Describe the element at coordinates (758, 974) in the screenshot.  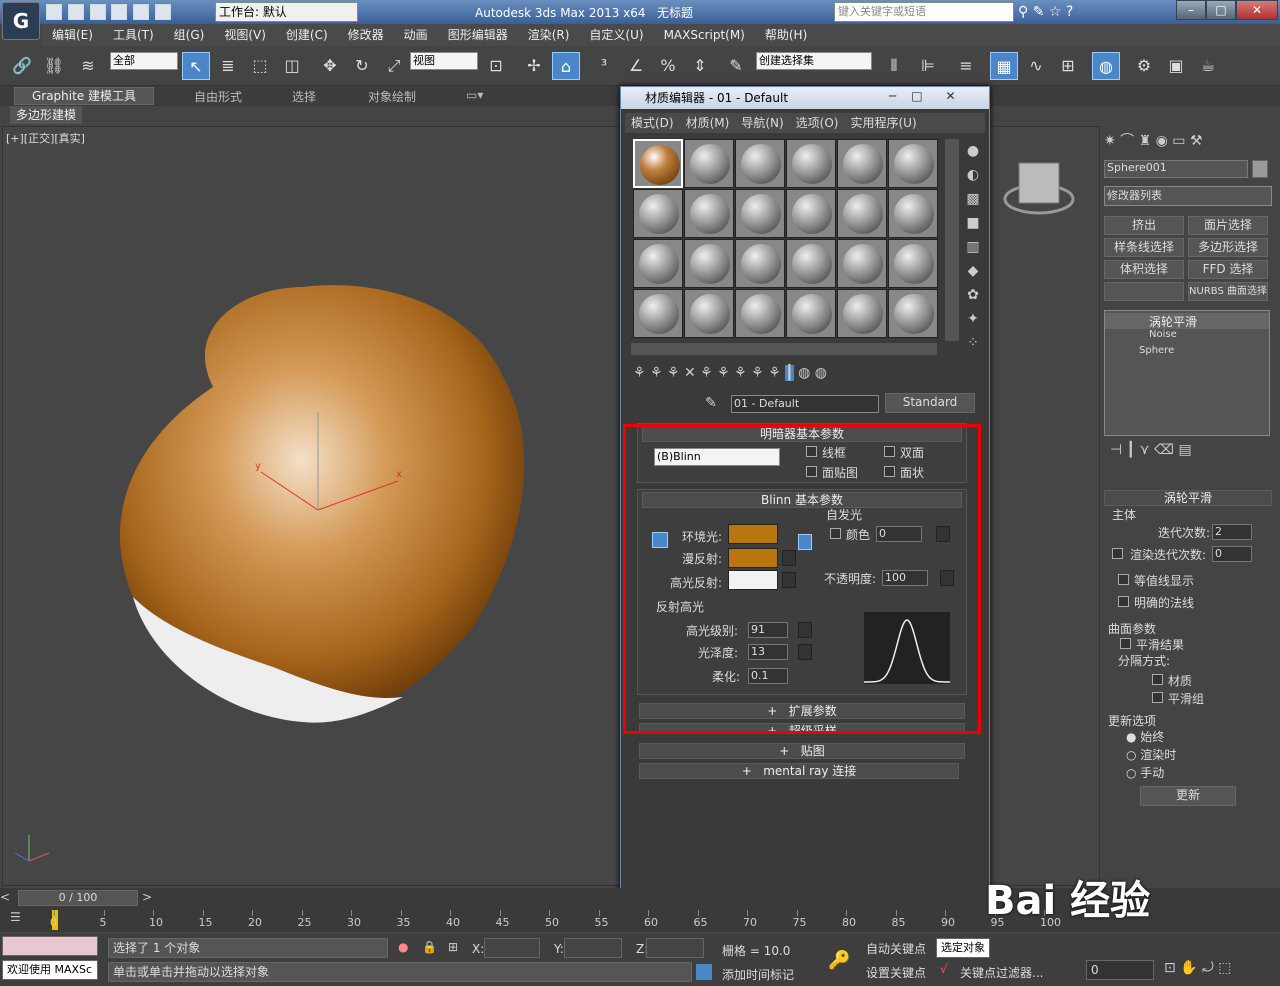
I see `add-time-tag: 添加时间标记` at that location.